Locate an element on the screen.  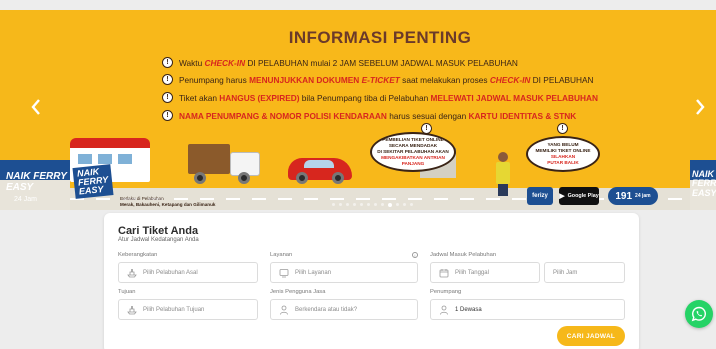
origin-select: Pilih Pelabuhan Asal is located at coordinates (188, 272).